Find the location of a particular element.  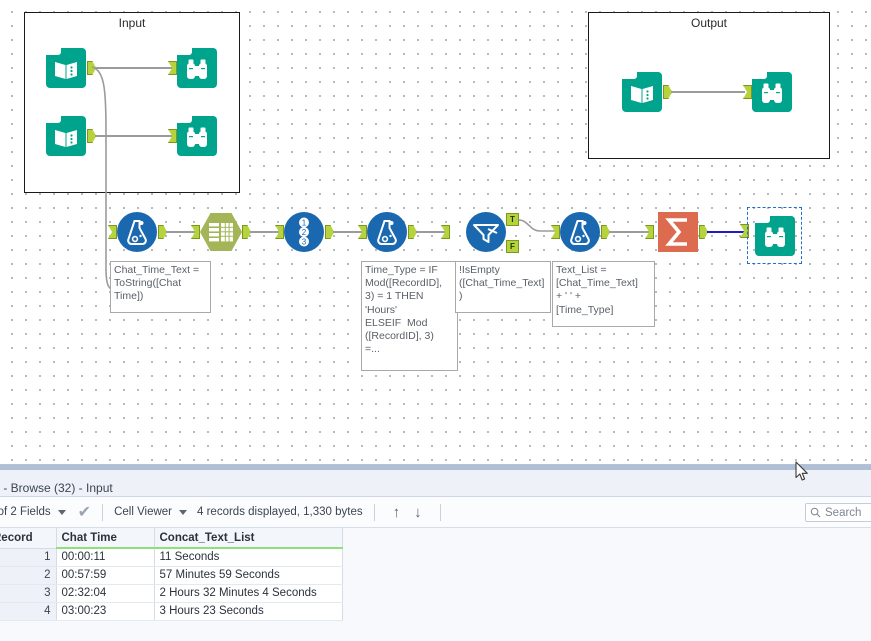

cell-chat-time: 03:00:23 is located at coordinates (105, 611).